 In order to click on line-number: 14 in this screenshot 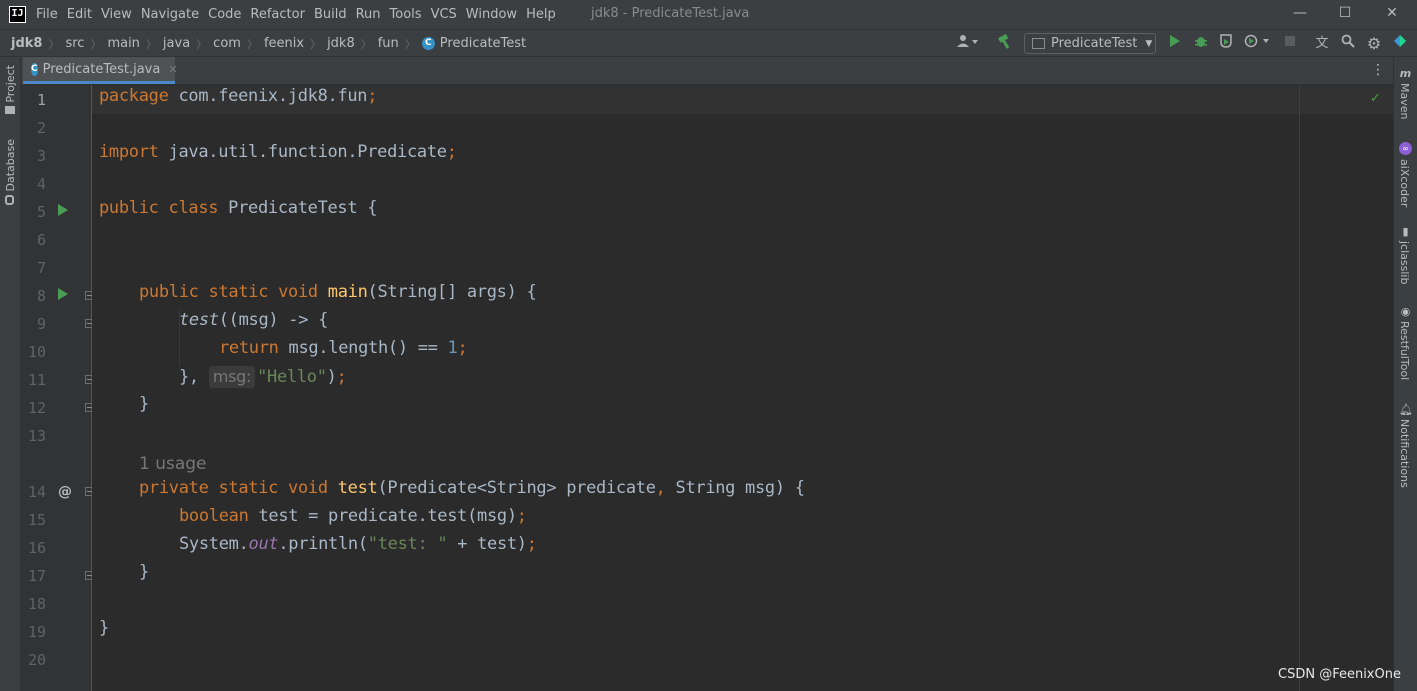, I will do `click(36, 492)`.